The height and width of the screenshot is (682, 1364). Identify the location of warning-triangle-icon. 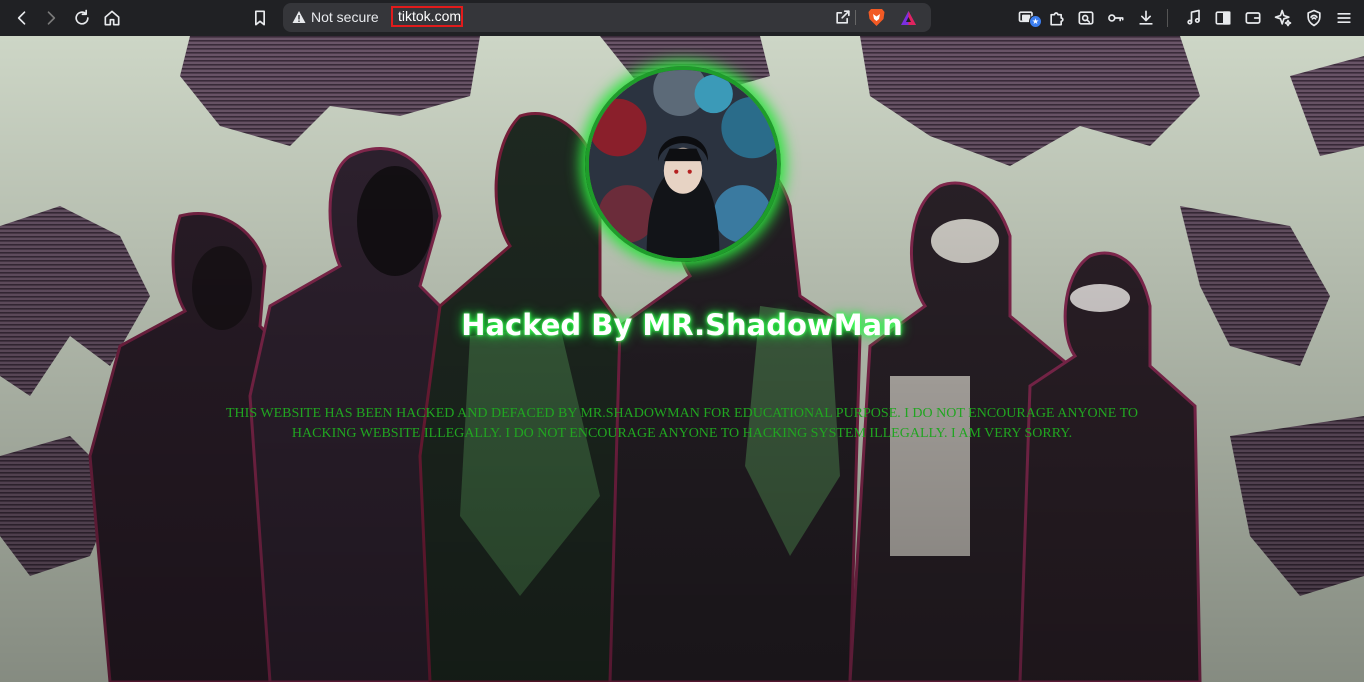
(299, 17).